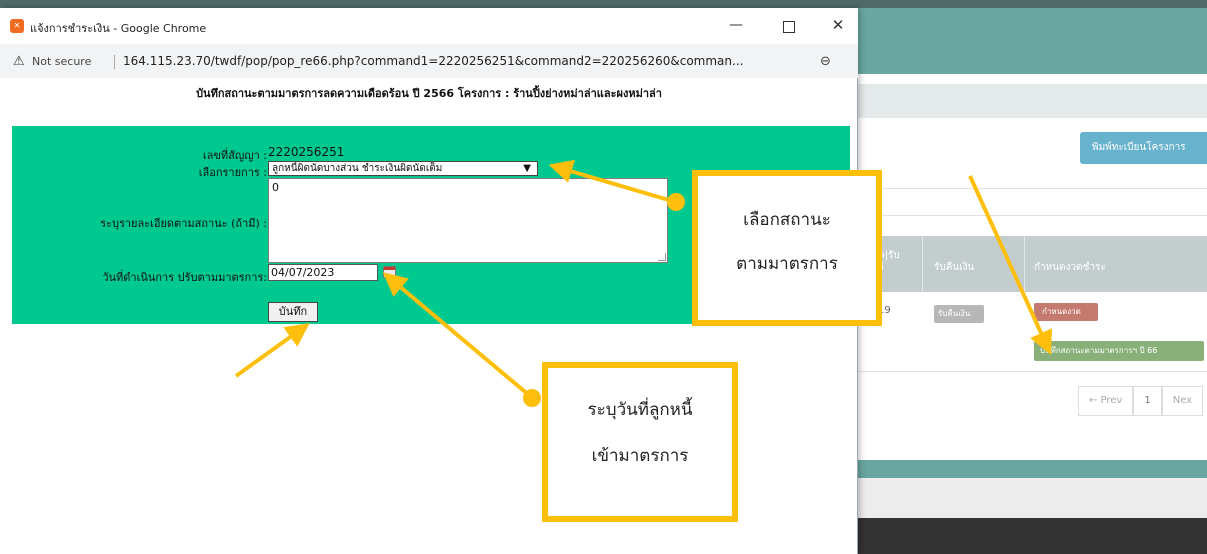 The height and width of the screenshot is (554, 1207). I want to click on status-callout-line1: เลือกสถานะ, so click(787, 220).